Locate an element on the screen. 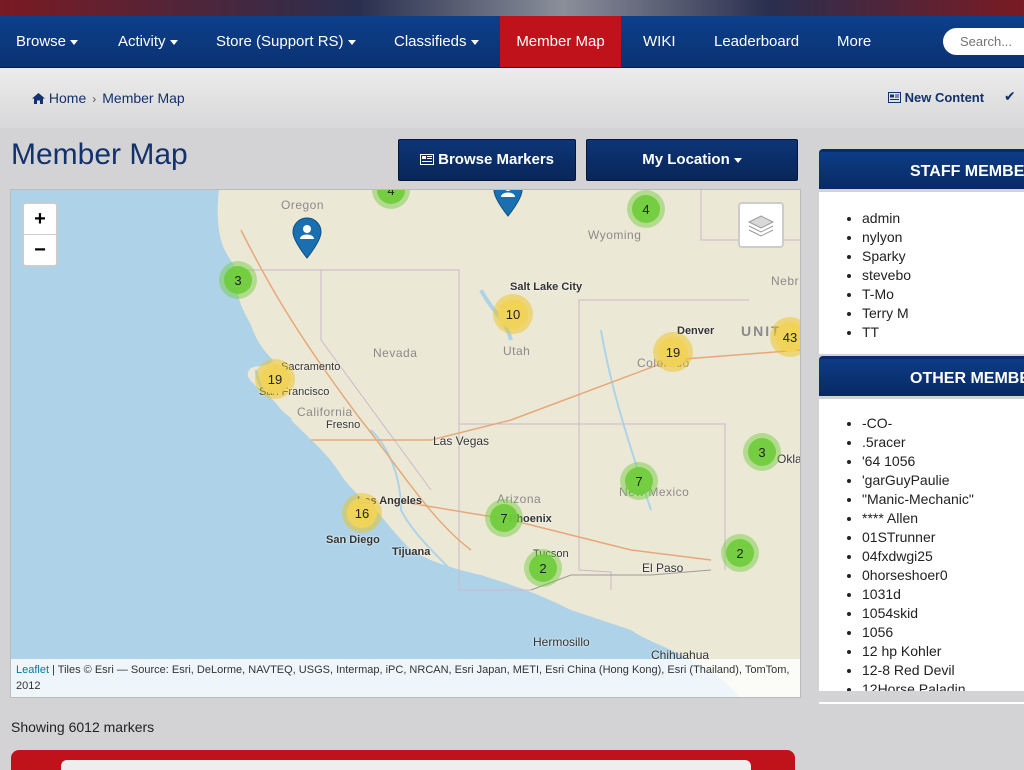 The width and height of the screenshot is (1024, 770). layers-button is located at coordinates (761, 225).